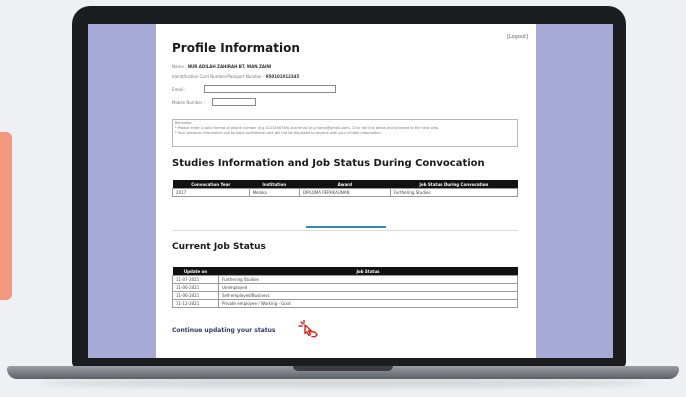  I want to click on email-field, so click(270, 89).